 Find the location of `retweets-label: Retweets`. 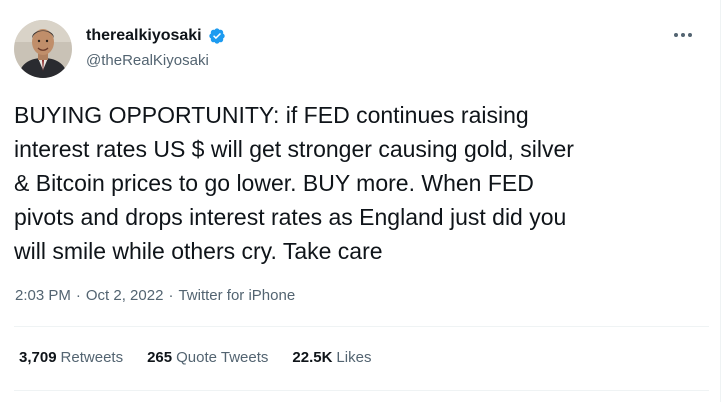

retweets-label: Retweets is located at coordinates (92, 357).